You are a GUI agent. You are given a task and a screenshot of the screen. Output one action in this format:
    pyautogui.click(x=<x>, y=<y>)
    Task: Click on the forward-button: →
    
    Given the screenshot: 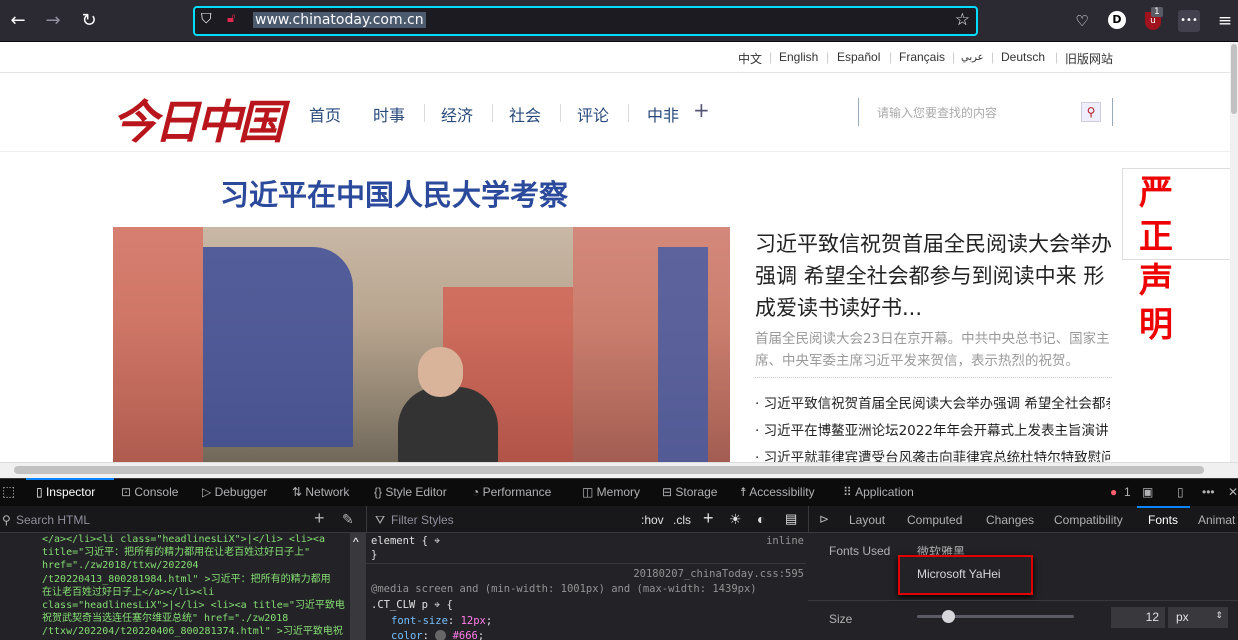 What is the action you would take?
    pyautogui.click(x=53, y=21)
    